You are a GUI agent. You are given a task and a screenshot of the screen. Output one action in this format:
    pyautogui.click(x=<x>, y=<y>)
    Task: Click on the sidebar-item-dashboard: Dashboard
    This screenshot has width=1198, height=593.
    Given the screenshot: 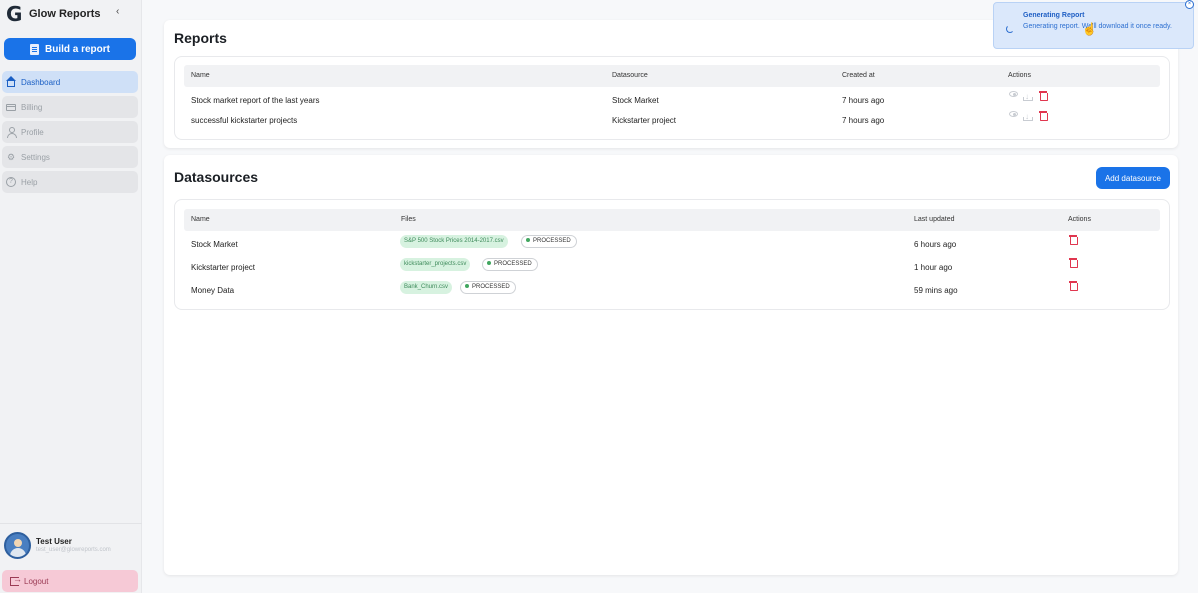 What is the action you would take?
    pyautogui.click(x=70, y=82)
    